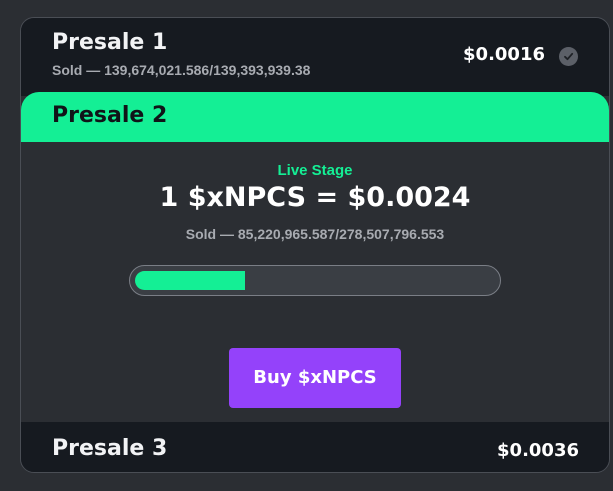 This screenshot has width=613, height=491. What do you see at coordinates (538, 450) in the screenshot?
I see `presale-3-price: $0.0036` at bounding box center [538, 450].